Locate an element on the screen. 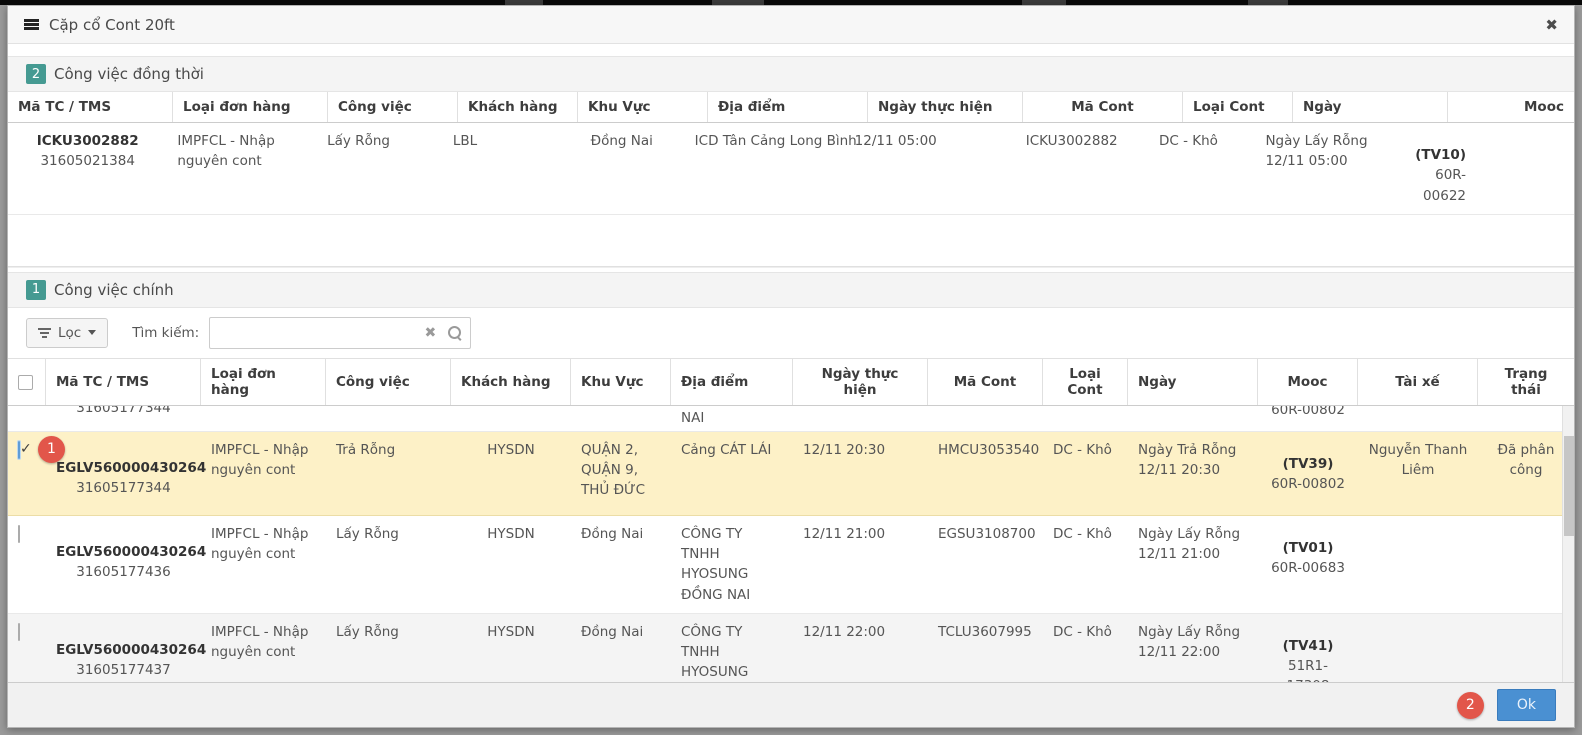 The image size is (1582, 735). concurrent-section-title: Công việc đồng thời is located at coordinates (129, 74).